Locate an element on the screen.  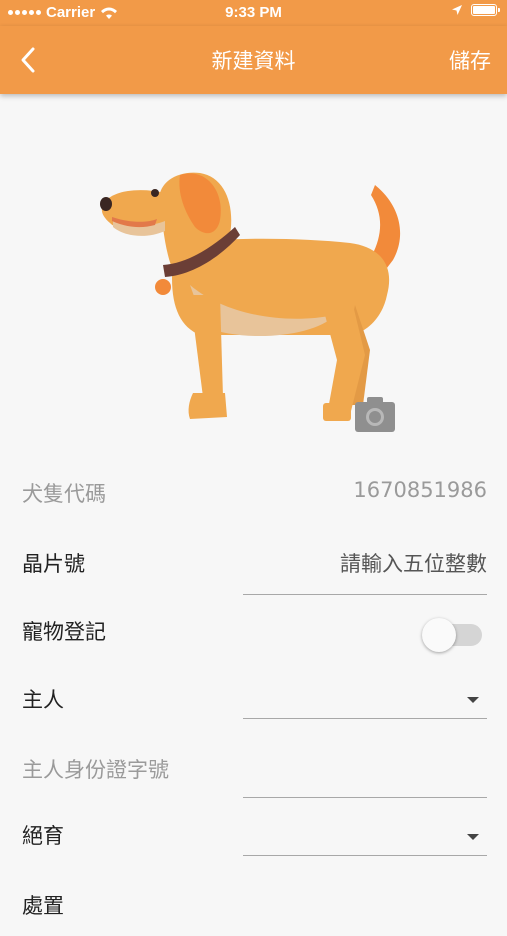
next-row-label: 處置 is located at coordinates (43, 906).